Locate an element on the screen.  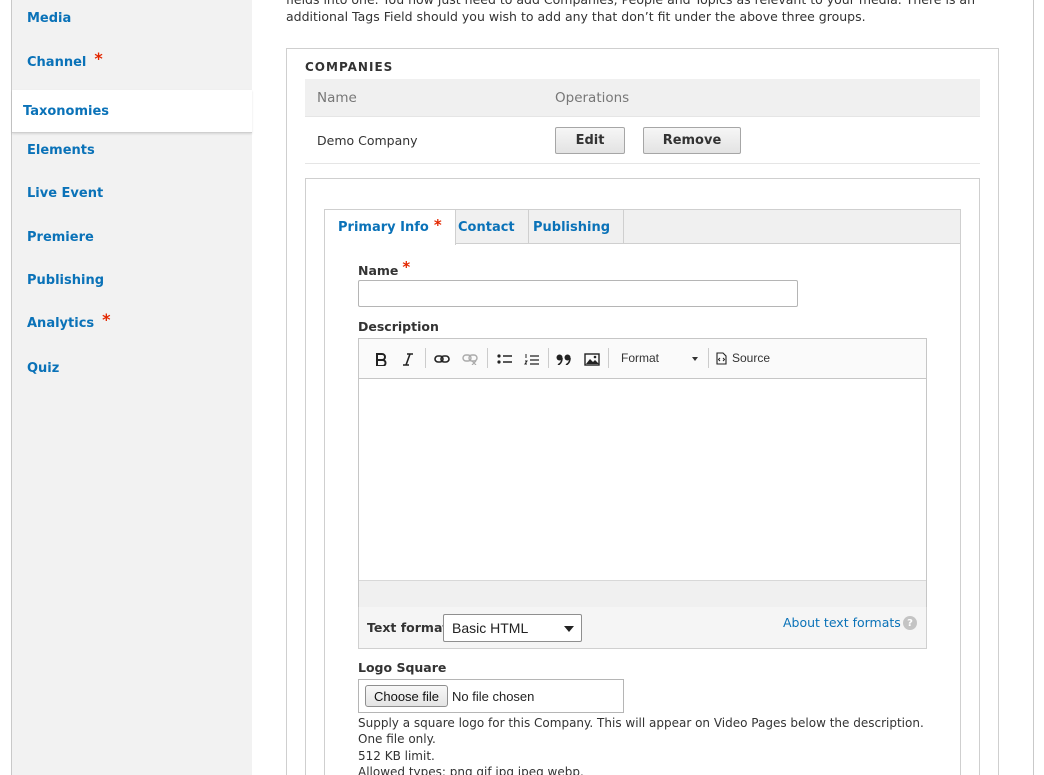
sidebar-item-analytics: Analytics * is located at coordinates (132, 323).